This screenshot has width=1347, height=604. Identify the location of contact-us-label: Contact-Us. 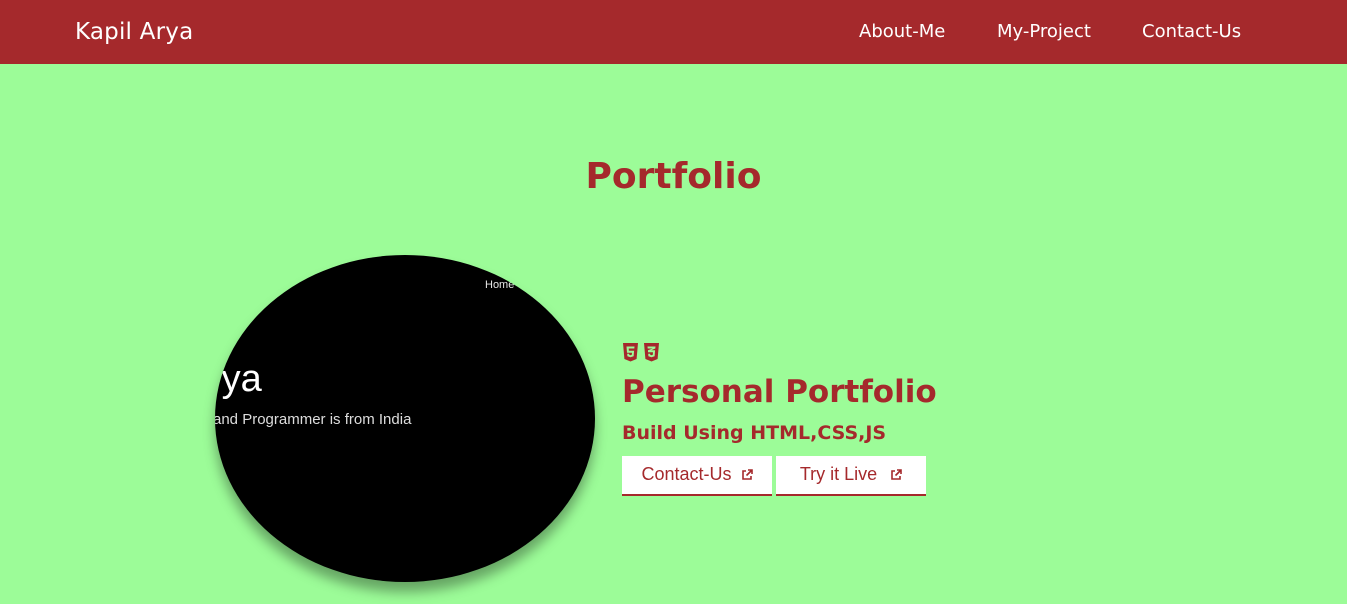
(686, 474).